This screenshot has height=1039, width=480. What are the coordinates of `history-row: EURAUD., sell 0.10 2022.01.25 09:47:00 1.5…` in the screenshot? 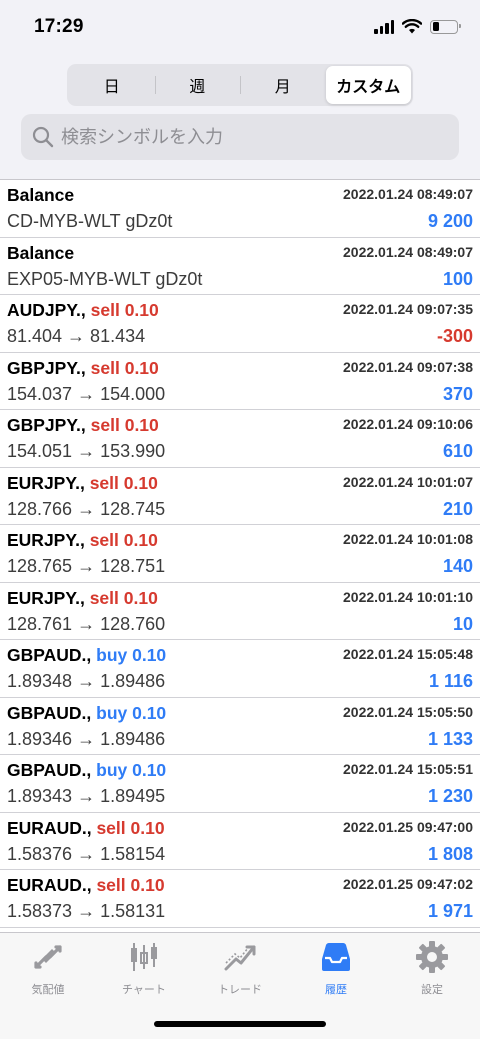 It's located at (240, 841).